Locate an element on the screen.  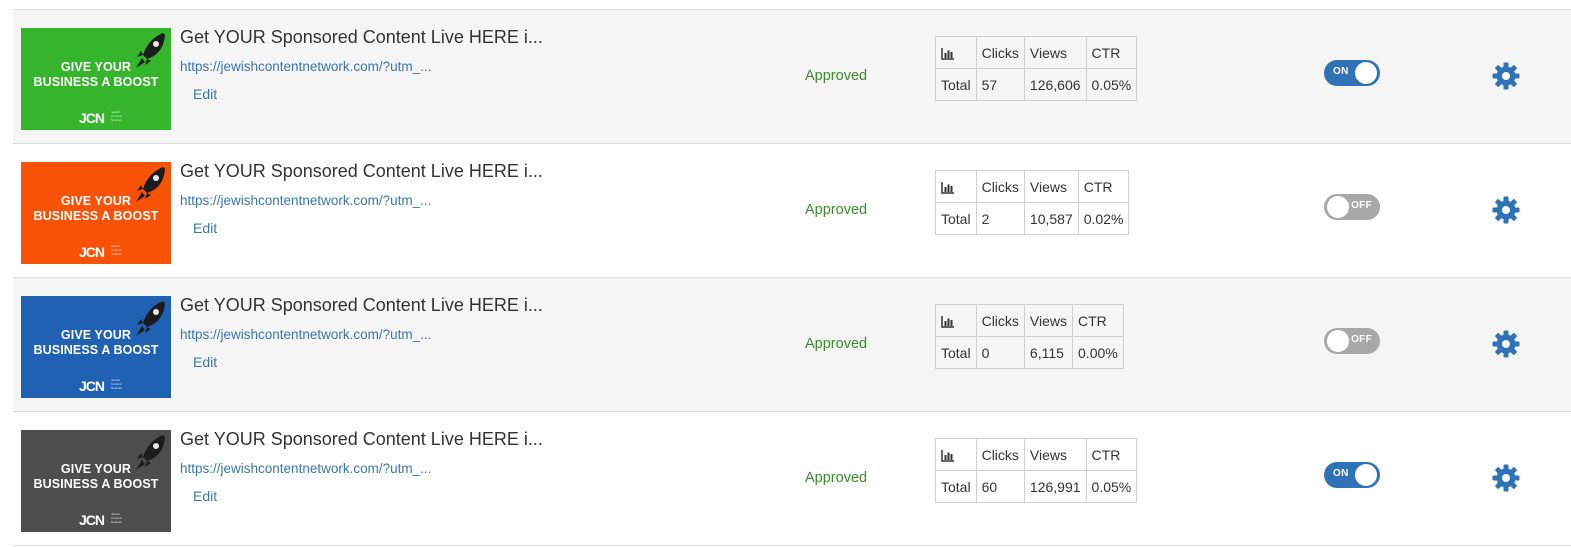
stats-table: Clicks Views CTR Total 2 10,587 0.02% is located at coordinates (1032, 202).